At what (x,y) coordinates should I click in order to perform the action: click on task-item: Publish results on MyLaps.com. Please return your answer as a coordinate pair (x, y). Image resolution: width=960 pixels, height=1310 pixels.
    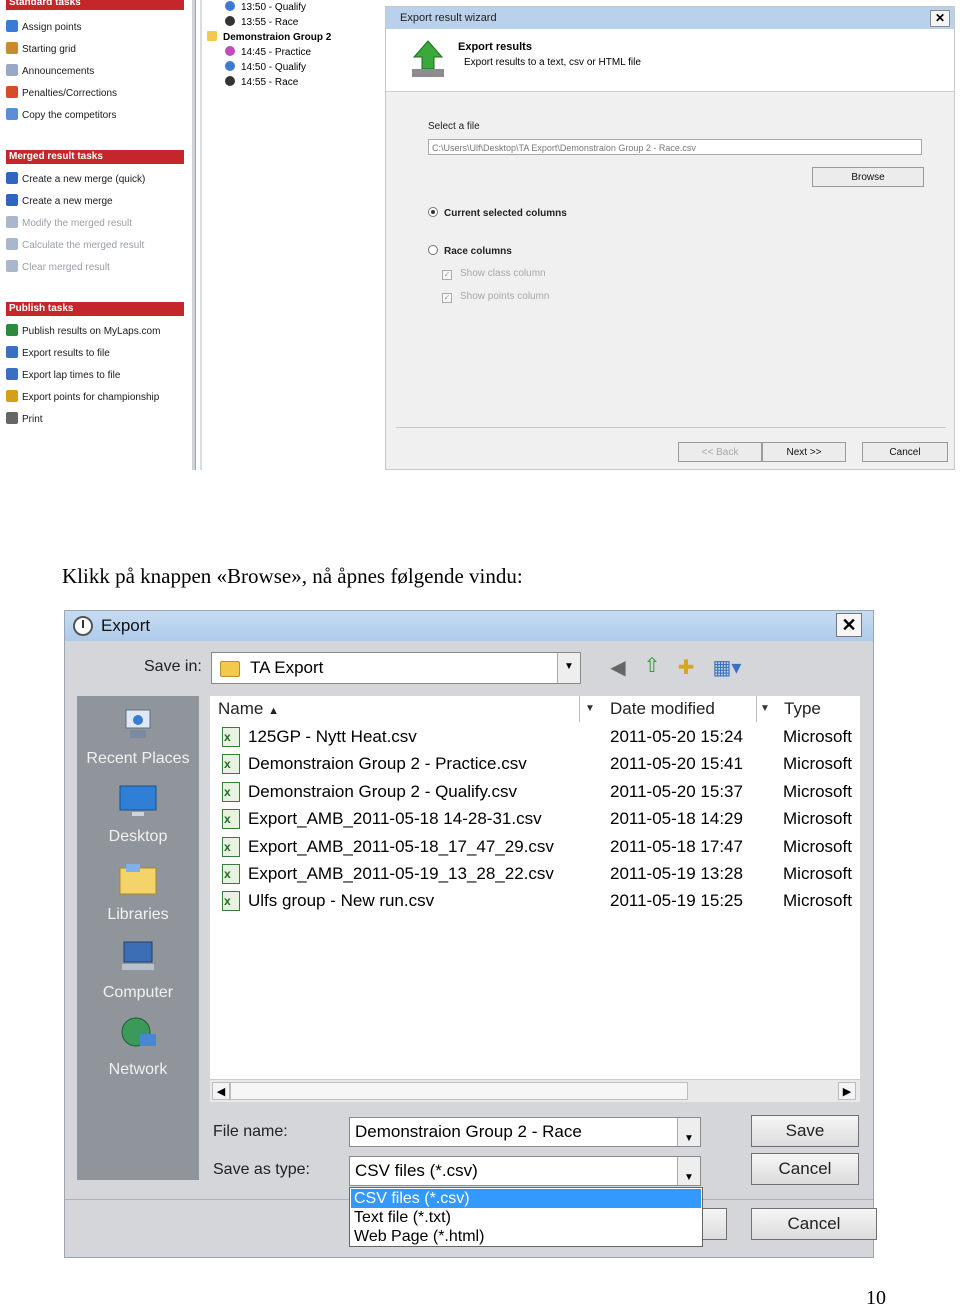
    Looking at the image, I should click on (83, 332).